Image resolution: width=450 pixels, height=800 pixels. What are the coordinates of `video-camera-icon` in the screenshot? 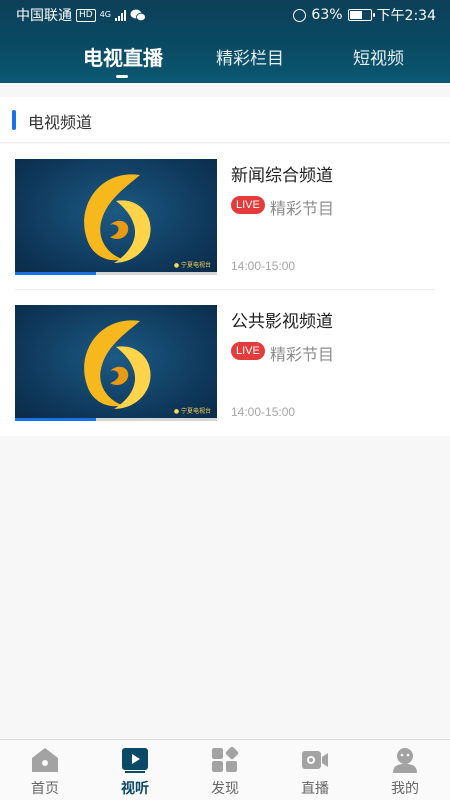 It's located at (315, 760).